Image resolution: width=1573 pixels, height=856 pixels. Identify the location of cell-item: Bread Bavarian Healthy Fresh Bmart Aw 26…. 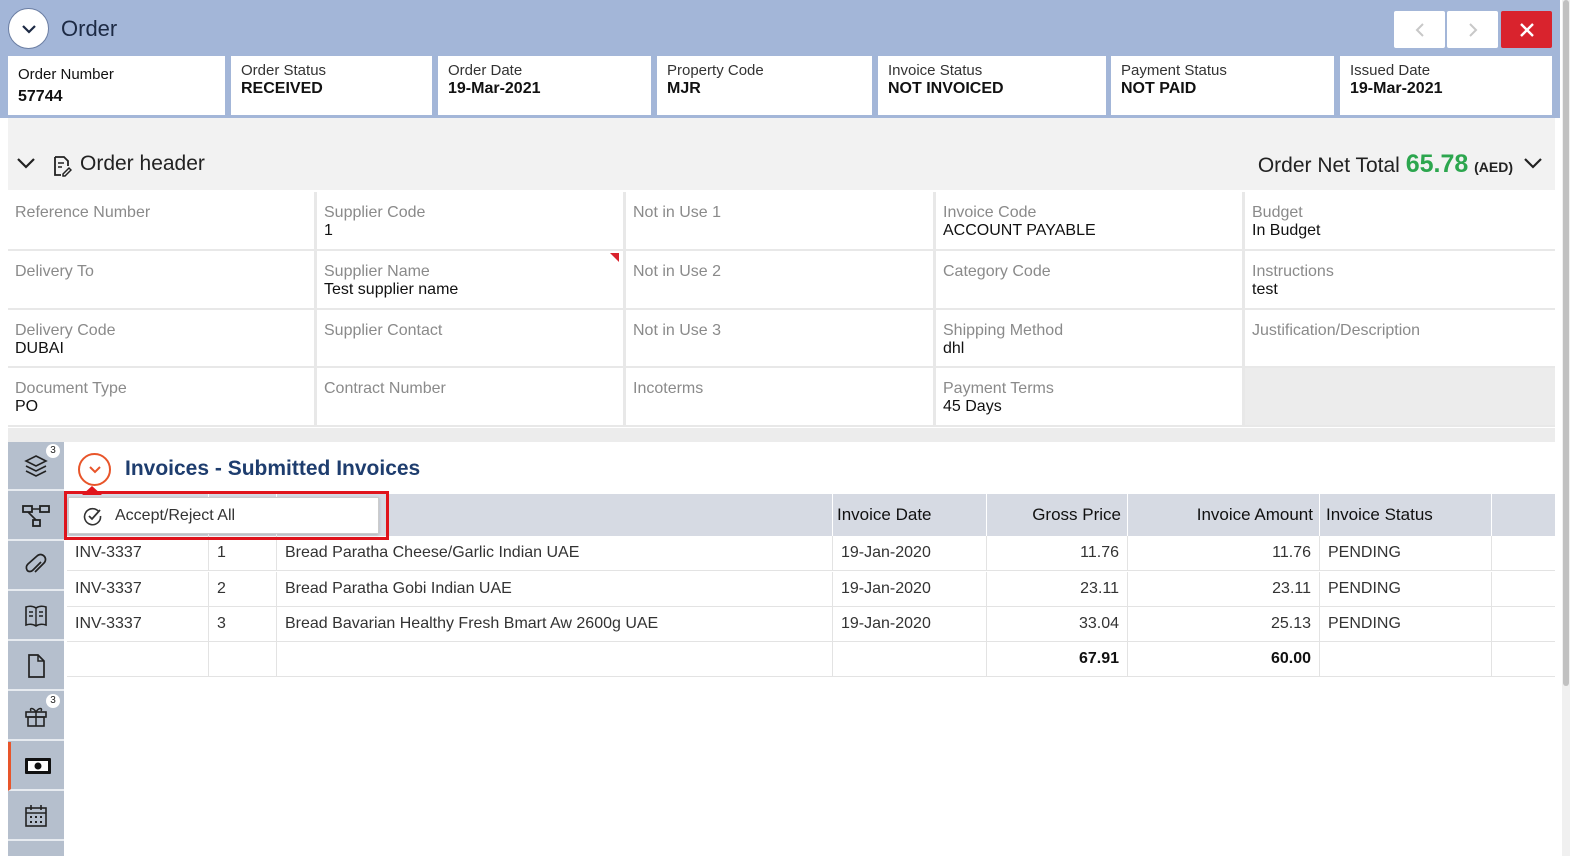
(555, 624).